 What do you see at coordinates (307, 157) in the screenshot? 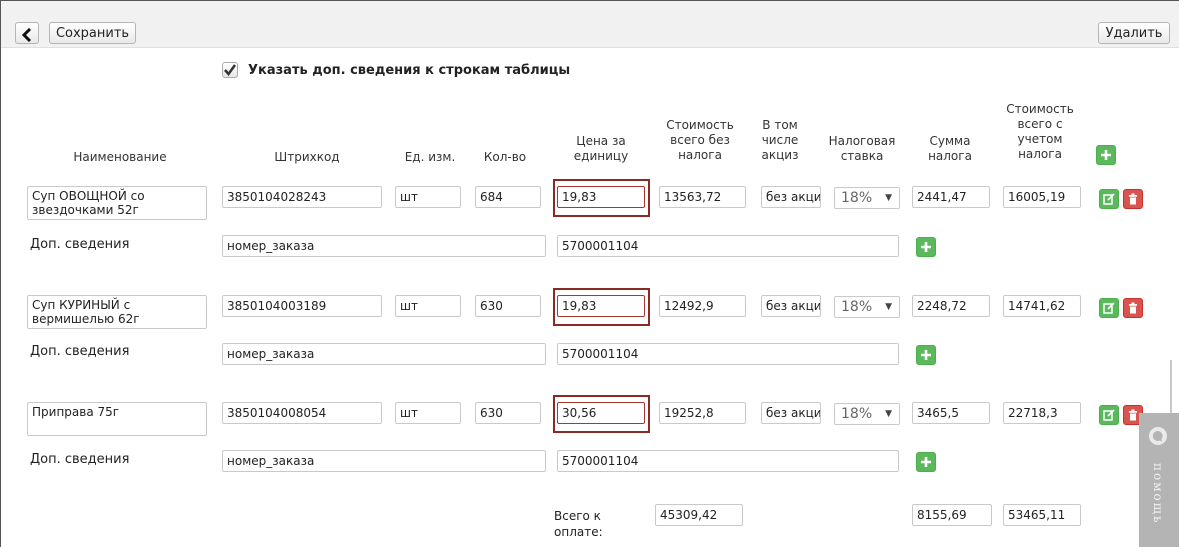
I see `col-header-barcode: Штрихкод` at bounding box center [307, 157].